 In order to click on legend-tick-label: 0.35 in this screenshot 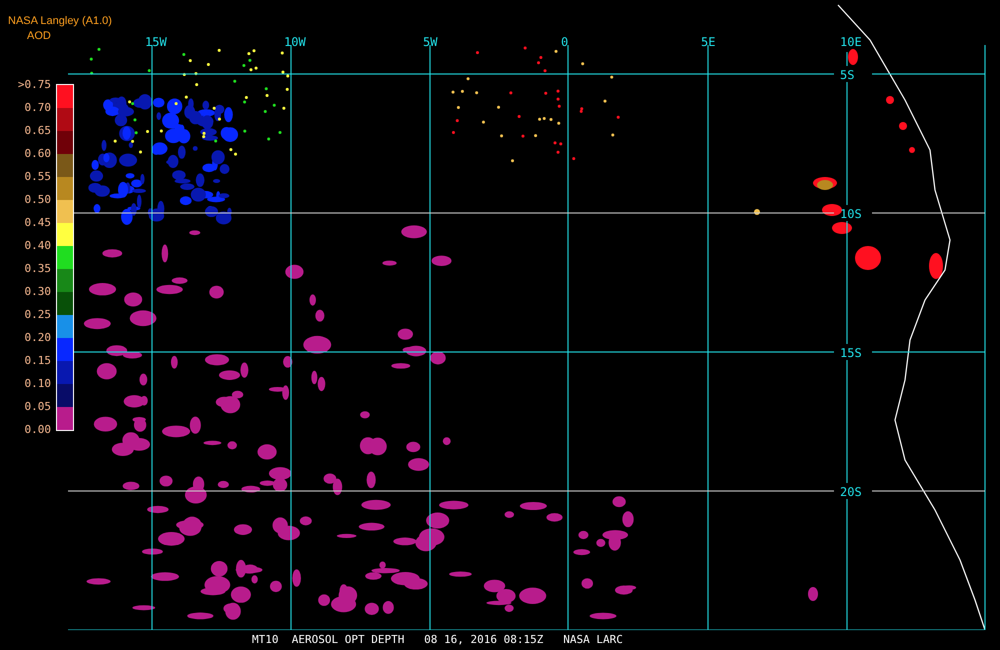, I will do `click(37, 269)`.